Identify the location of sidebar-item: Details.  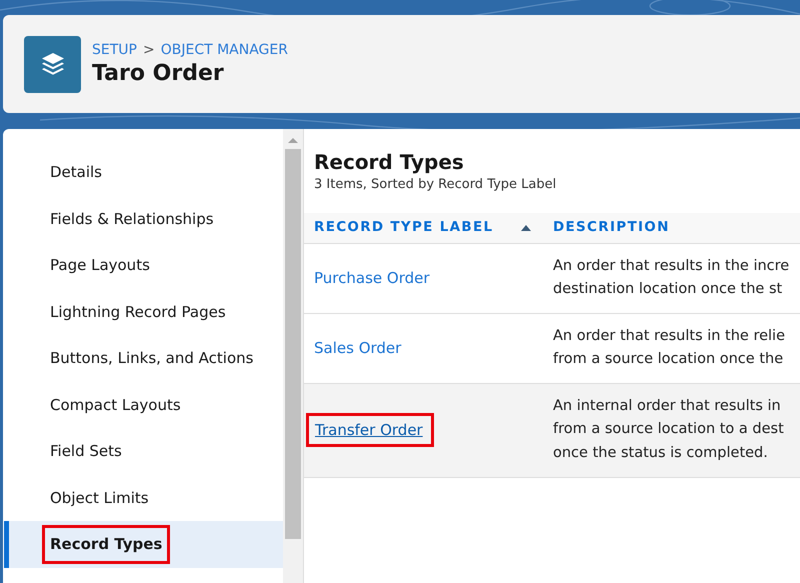
(143, 172).